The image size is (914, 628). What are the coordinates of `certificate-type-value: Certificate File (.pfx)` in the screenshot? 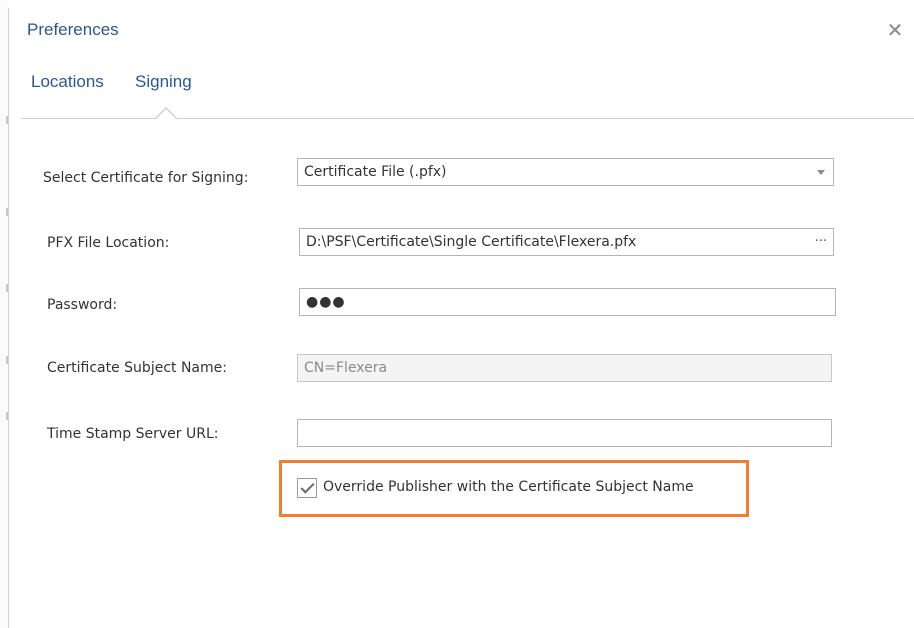 It's located at (375, 172).